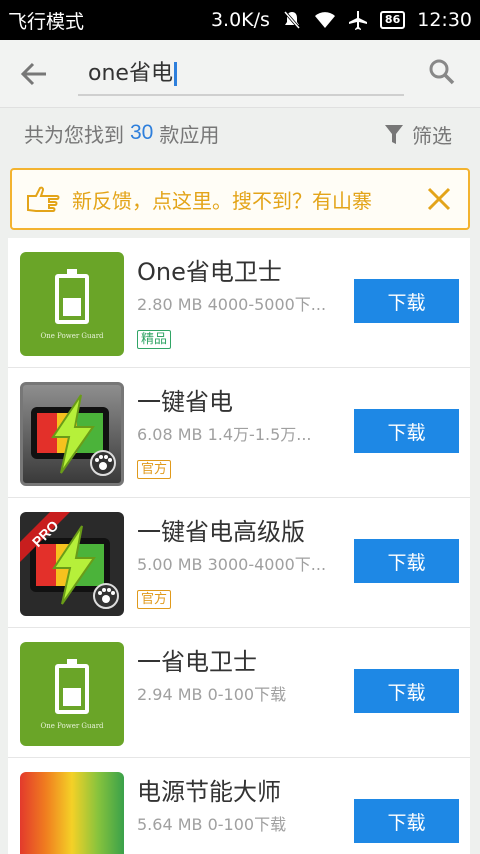 This screenshot has height=854, width=480. I want to click on airplane-mode-label: 飞行模式, so click(46, 21).